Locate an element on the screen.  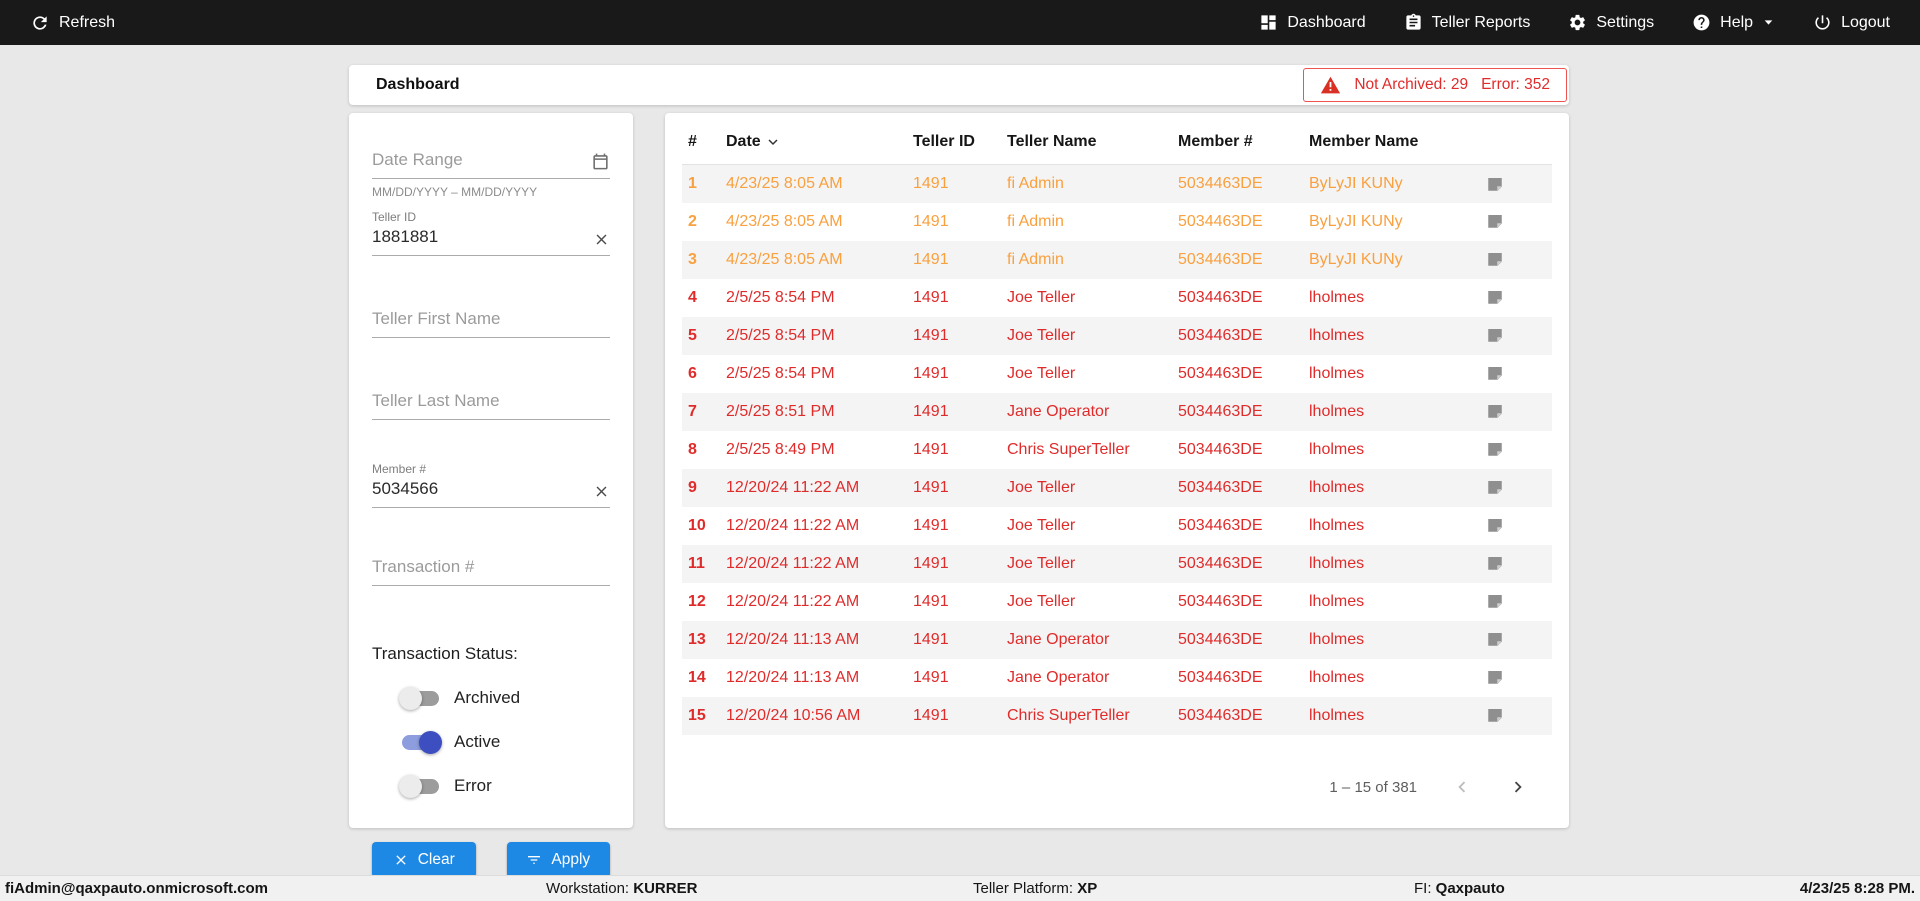
calendar-icon is located at coordinates (600, 161).